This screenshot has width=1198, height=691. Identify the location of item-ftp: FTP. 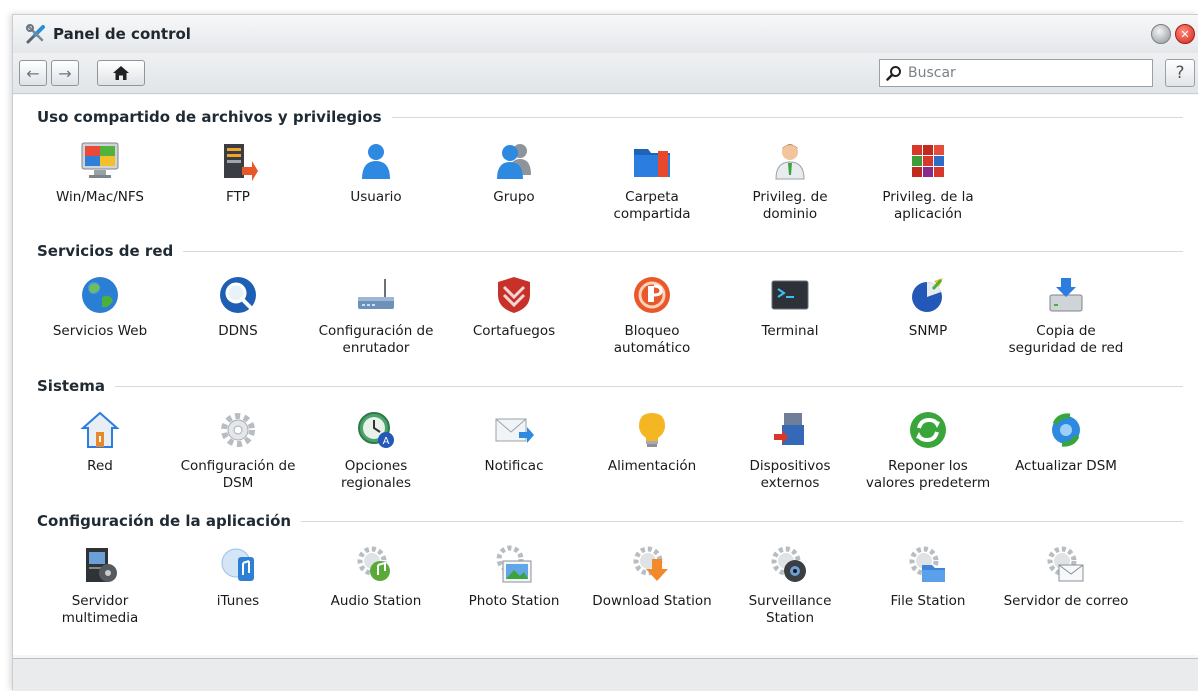
(238, 181).